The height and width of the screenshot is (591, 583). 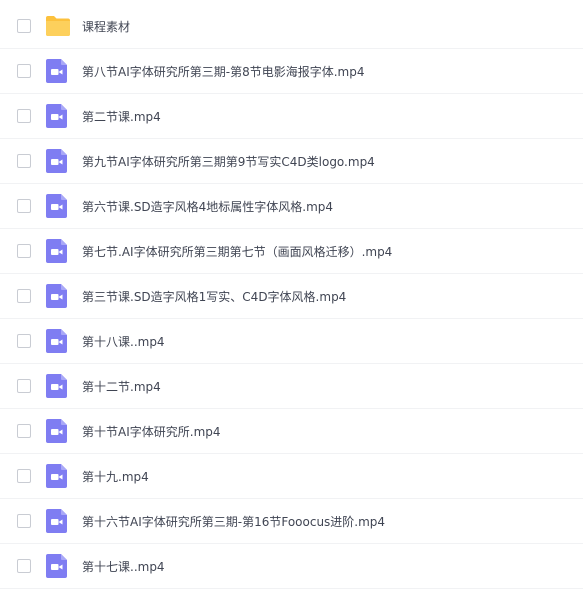 I want to click on file-name: 第九节AI字体研究所第三期第9节写实C4D类logo.mp4, so click(x=228, y=161).